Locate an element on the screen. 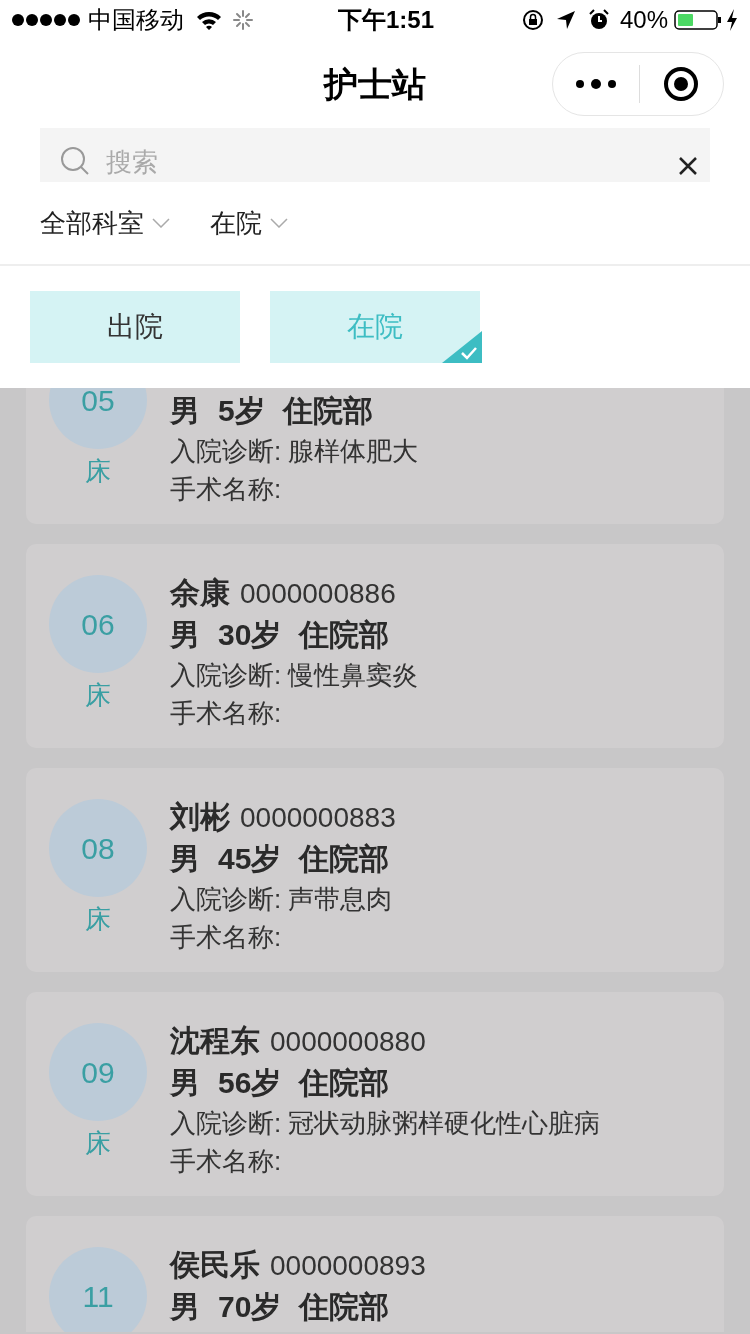  page-title: 护士站 is located at coordinates (375, 84).